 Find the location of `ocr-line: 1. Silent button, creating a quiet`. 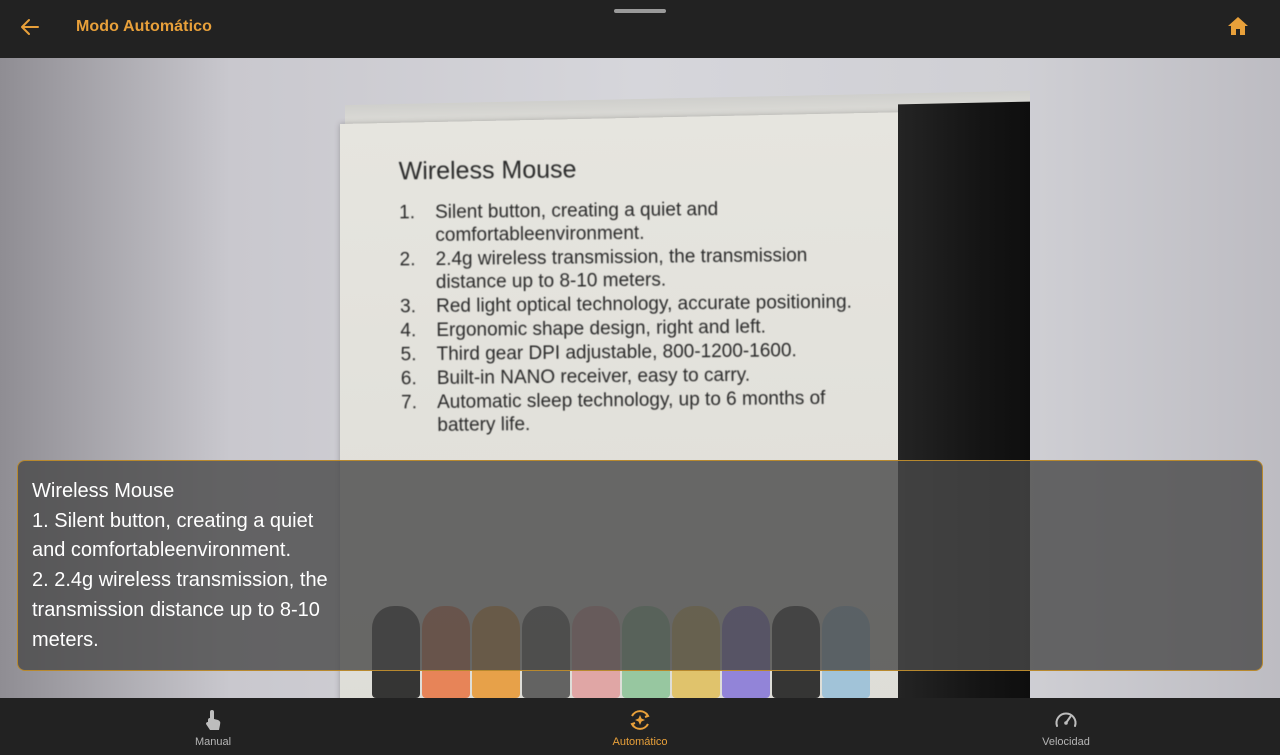

ocr-line: 1. Silent button, creating a quiet is located at coordinates (173, 520).